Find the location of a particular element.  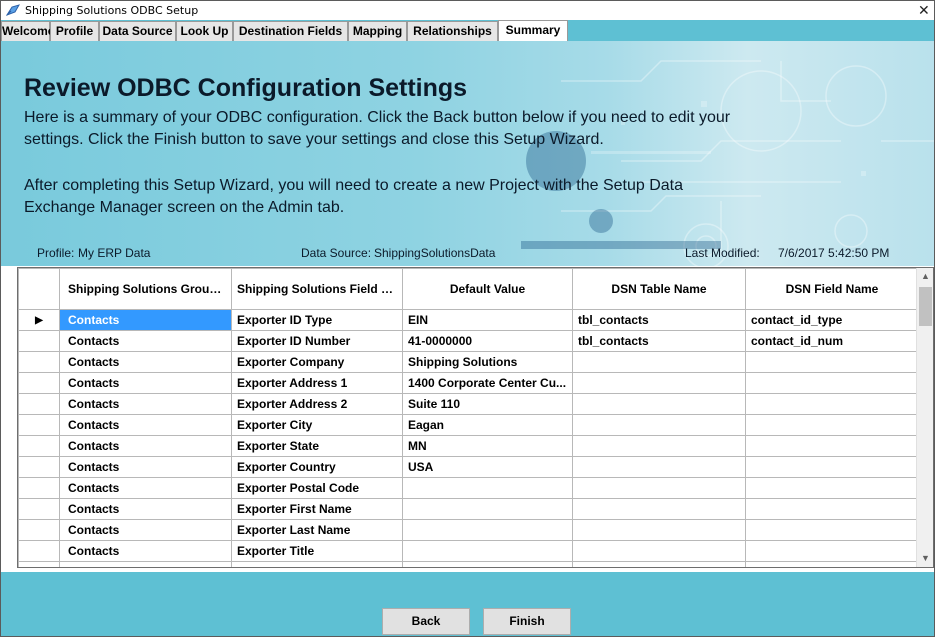

table-row: ContactsExporter Phone is located at coordinates (468, 564).